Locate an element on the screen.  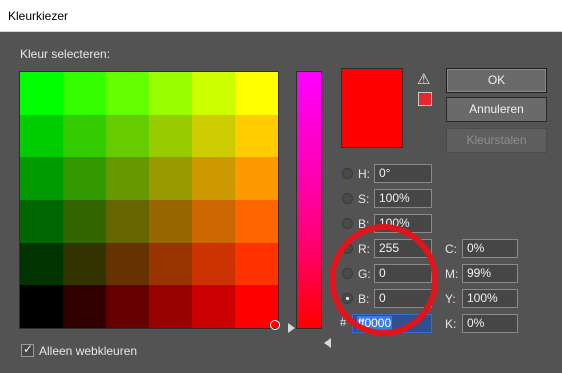
saturation-label: S: is located at coordinates (364, 199).